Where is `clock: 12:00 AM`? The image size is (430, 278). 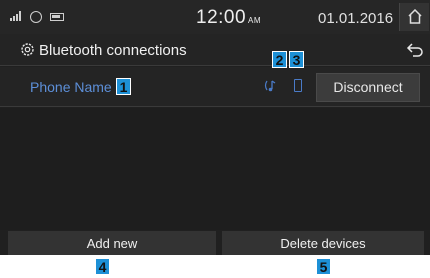
clock: 12:00 AM is located at coordinates (228, 18).